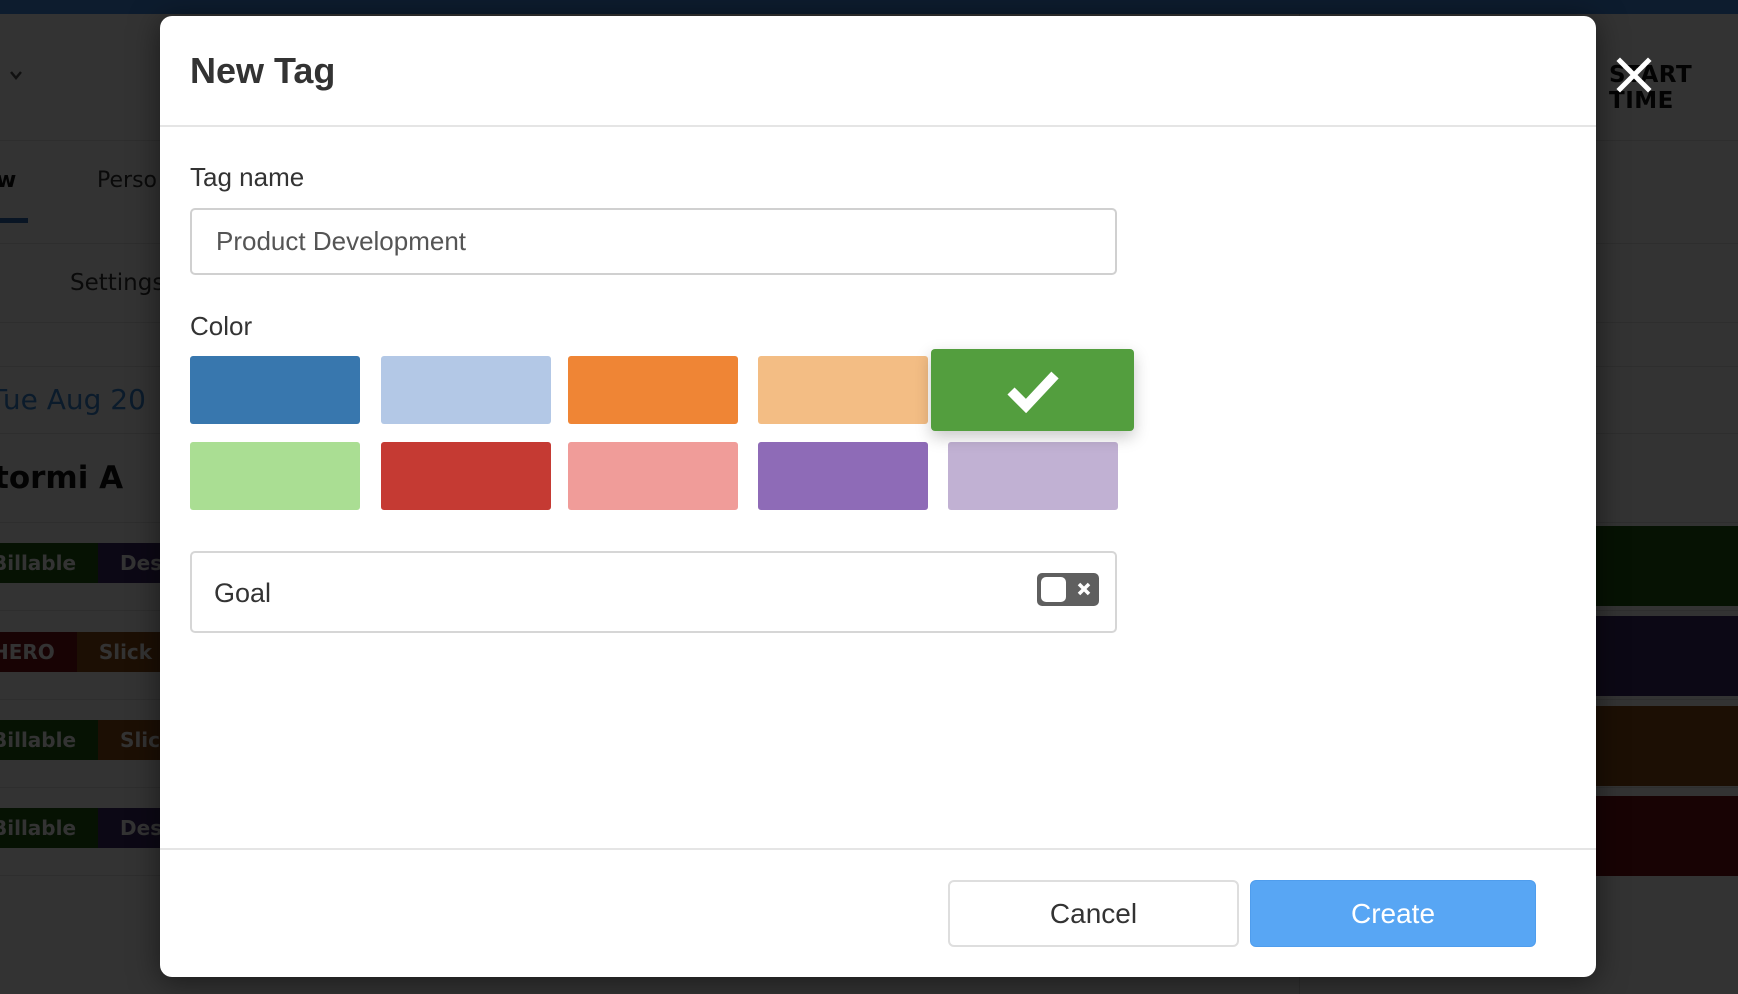 The image size is (1738, 994). What do you see at coordinates (1033, 476) in the screenshot?
I see `color-swatch-lavender` at bounding box center [1033, 476].